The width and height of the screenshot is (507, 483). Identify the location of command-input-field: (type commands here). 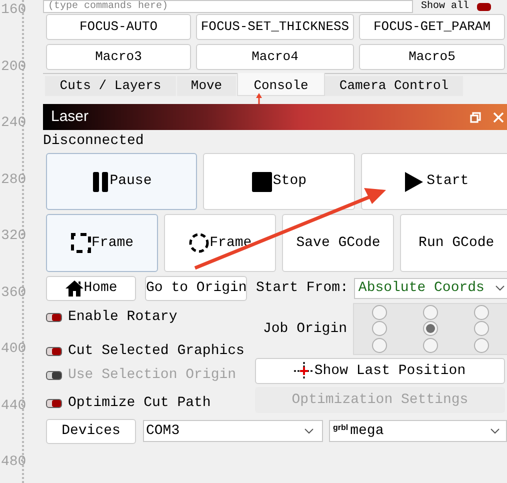
(228, 6).